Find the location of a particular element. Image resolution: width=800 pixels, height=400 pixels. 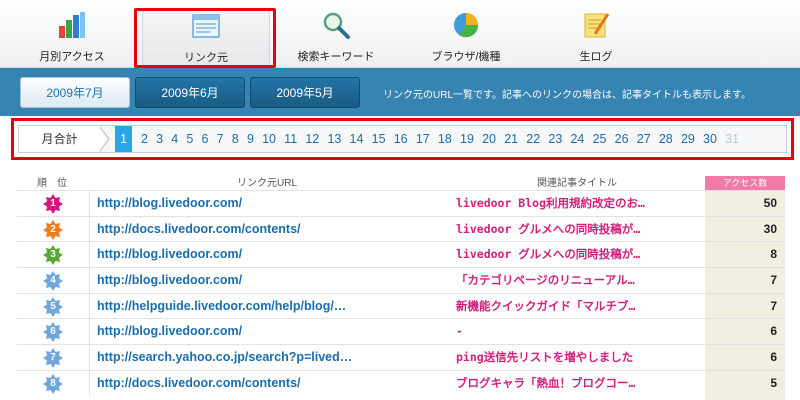

day-link: 6 is located at coordinates (205, 139).